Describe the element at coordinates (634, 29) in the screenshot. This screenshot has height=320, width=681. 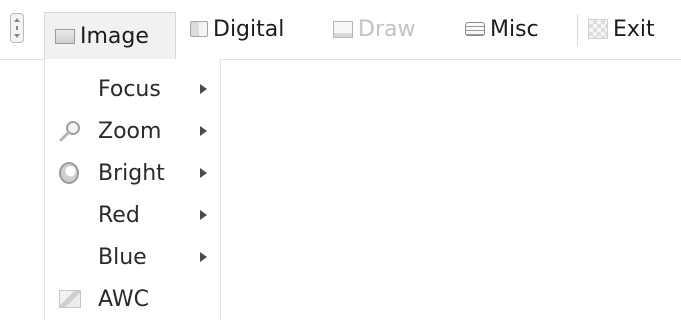
I see `menu-exit-label: Exit` at that location.